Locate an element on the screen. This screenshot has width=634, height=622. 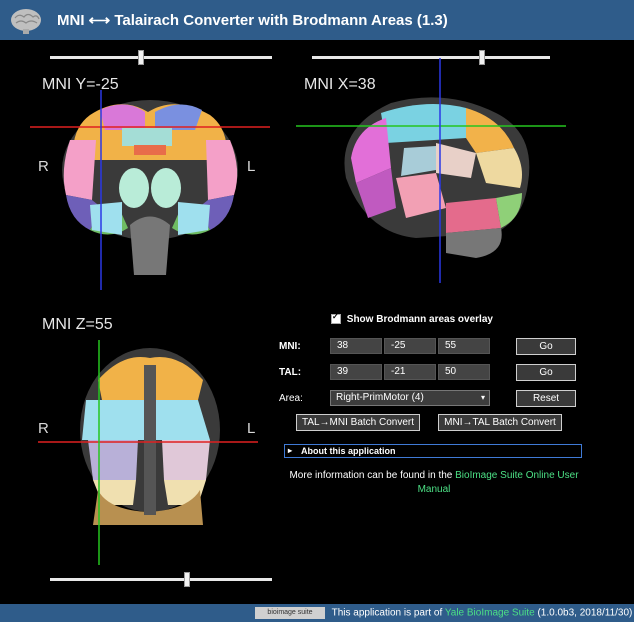
check-icon: ✓ is located at coordinates (335, 317).